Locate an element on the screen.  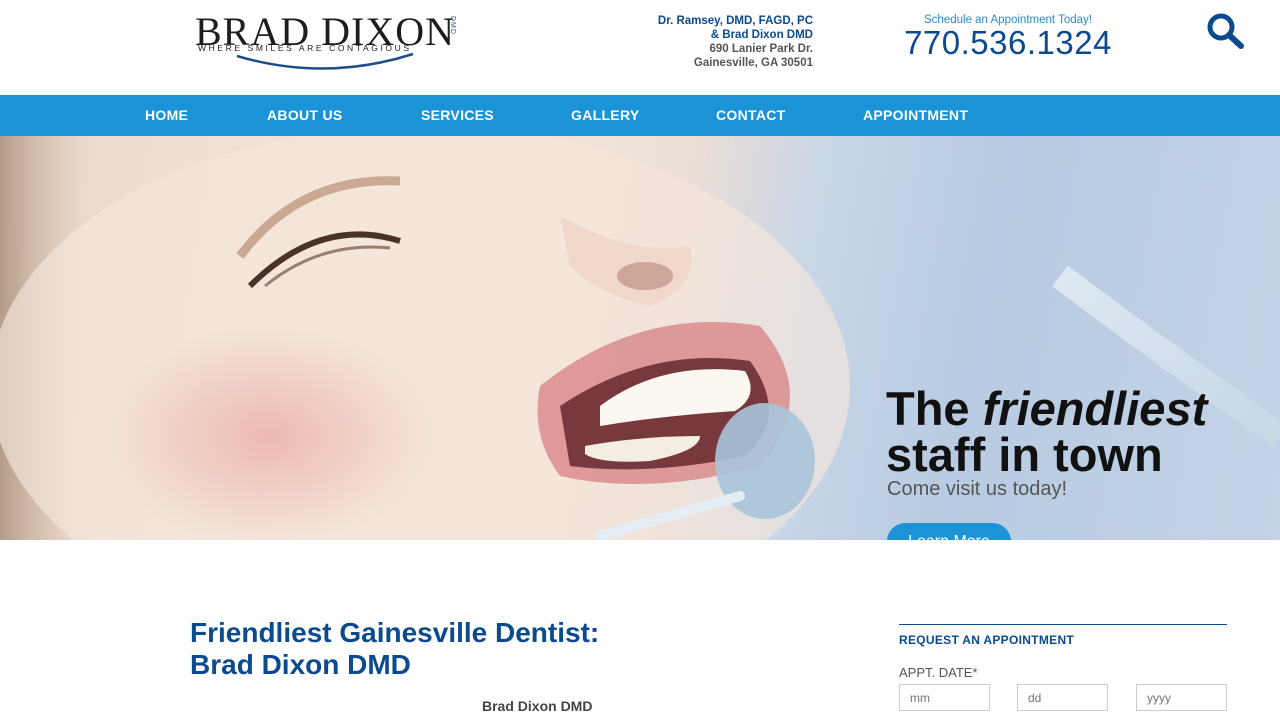
search-button is located at coordinates (1226, 32).